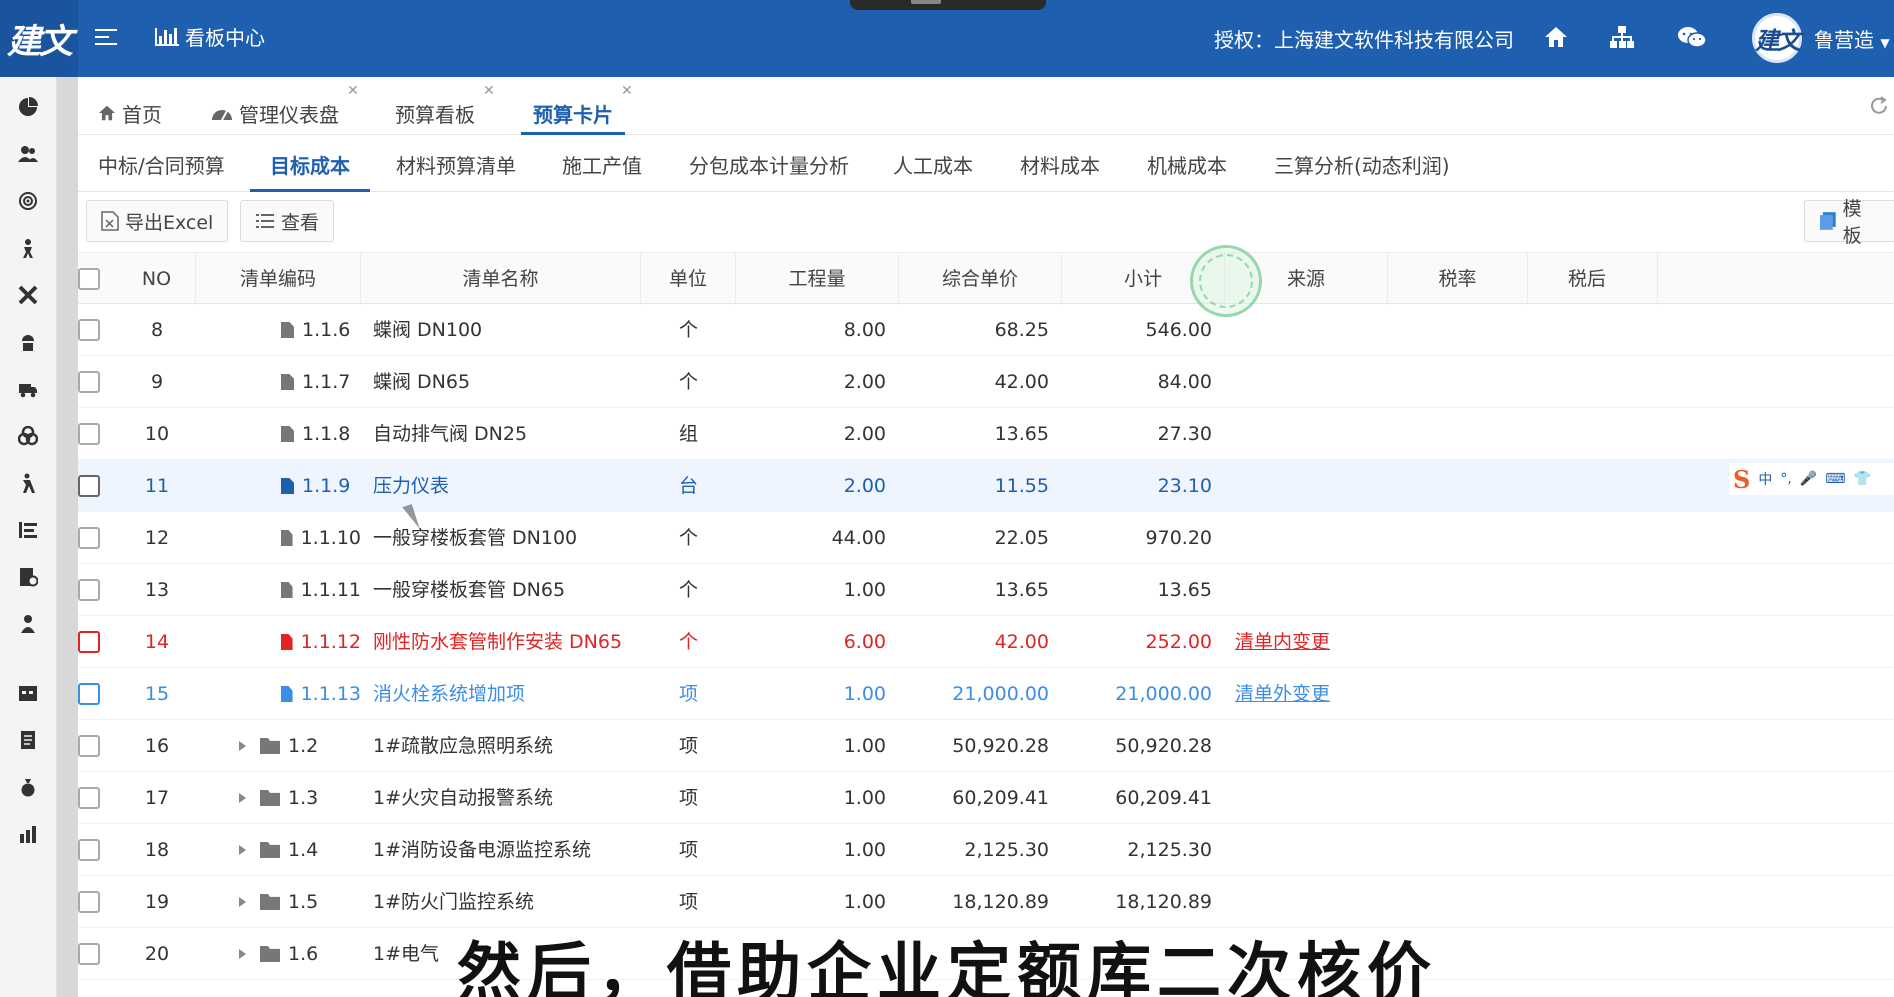  What do you see at coordinates (1852, 38) in the screenshot?
I see `user-menu: 鲁营造 ▼` at bounding box center [1852, 38].